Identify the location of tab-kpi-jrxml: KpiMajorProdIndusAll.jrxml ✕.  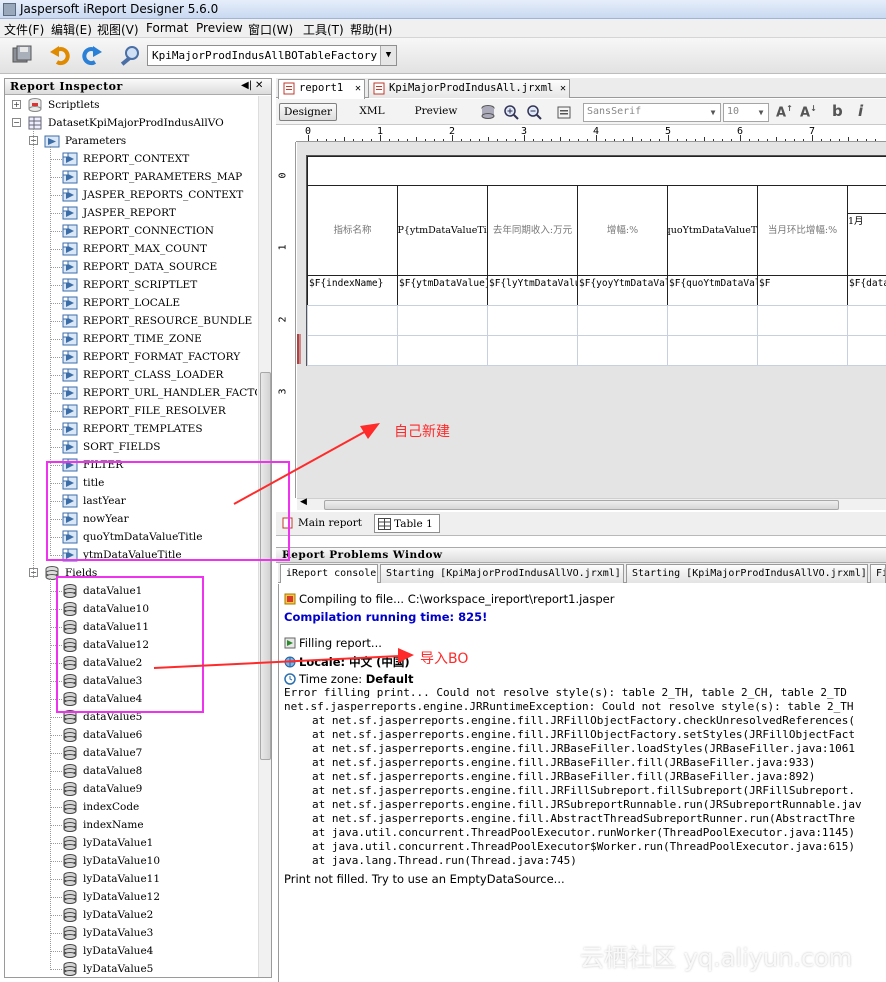
(469, 88).